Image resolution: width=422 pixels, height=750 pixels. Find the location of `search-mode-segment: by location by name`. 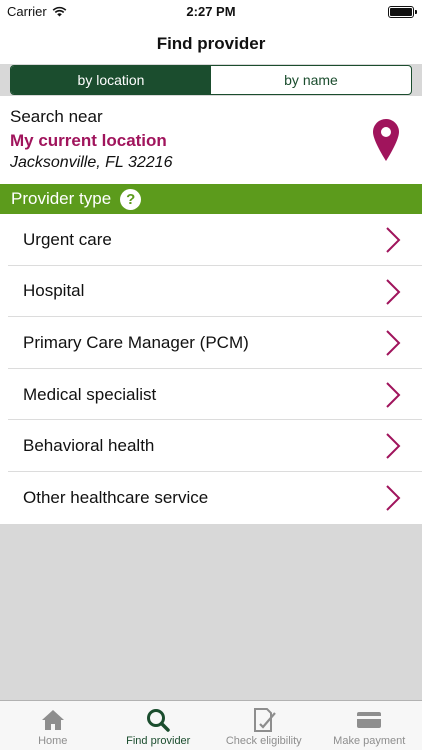

search-mode-segment: by location by name is located at coordinates (211, 80).